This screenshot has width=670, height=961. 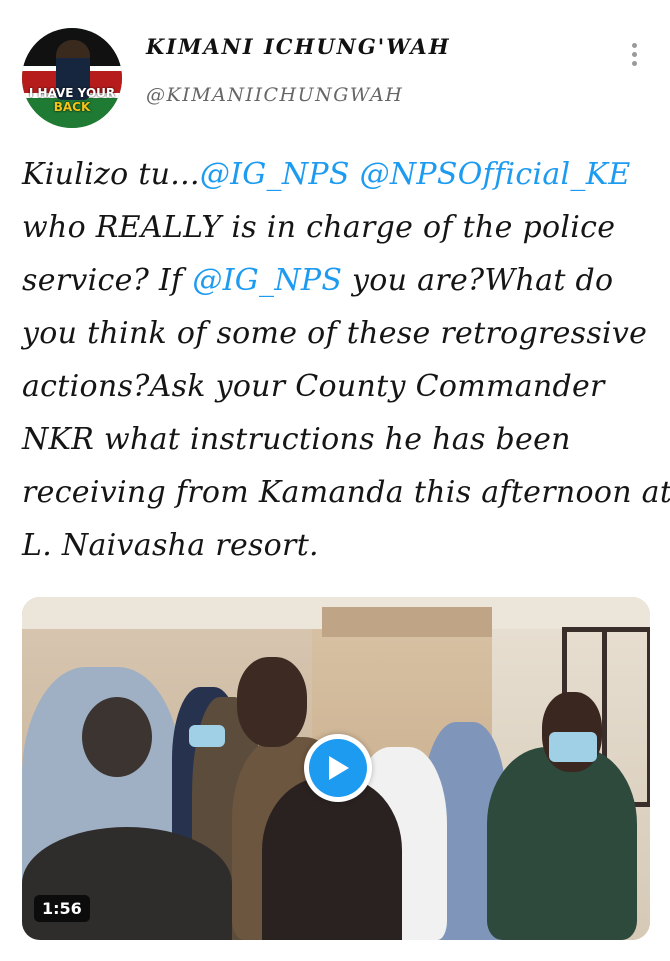 I want to click on more-options-icon, so click(x=634, y=54).